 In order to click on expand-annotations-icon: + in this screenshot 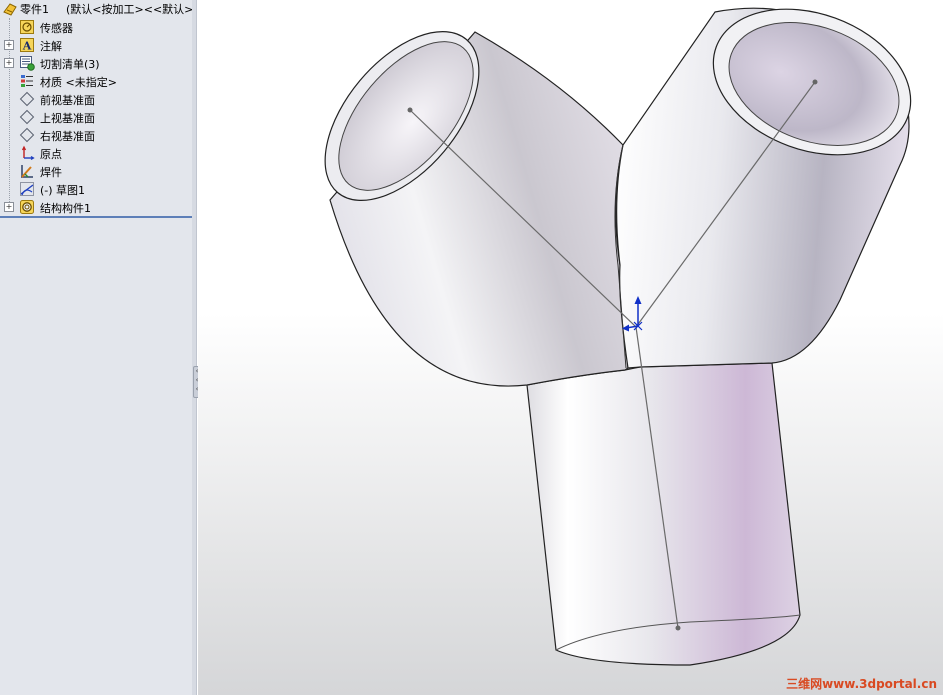, I will do `click(9, 45)`.